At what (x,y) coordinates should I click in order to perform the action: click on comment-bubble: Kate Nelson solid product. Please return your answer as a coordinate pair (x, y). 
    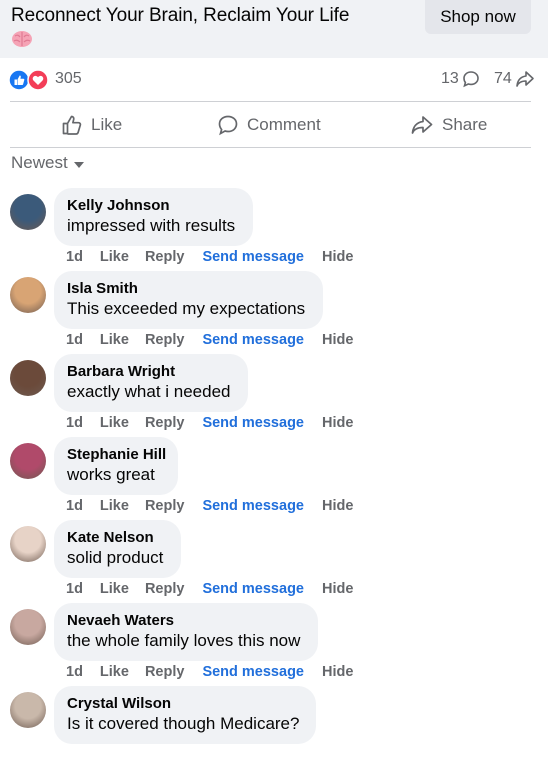
    Looking at the image, I should click on (117, 549).